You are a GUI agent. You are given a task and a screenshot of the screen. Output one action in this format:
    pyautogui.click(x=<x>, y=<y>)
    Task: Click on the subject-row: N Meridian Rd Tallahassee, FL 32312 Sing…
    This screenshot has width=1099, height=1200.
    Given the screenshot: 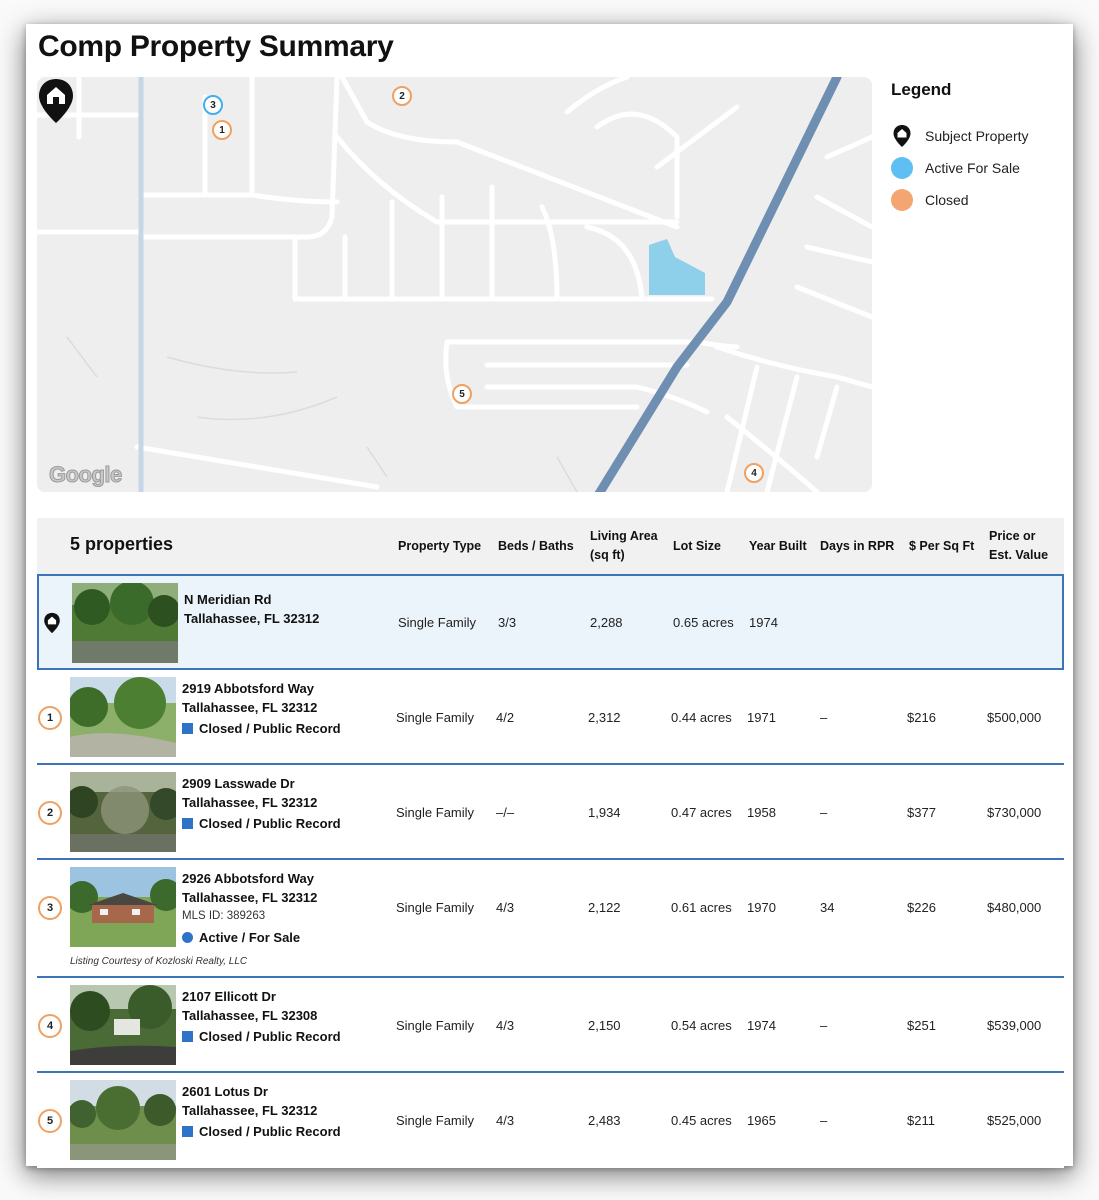 What is the action you would take?
    pyautogui.click(x=550, y=622)
    